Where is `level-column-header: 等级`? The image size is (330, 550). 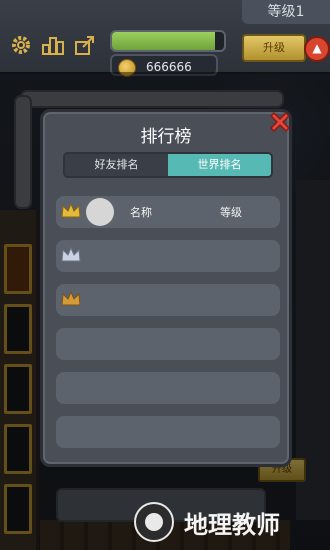
level-column-header: 等级 is located at coordinates (231, 212).